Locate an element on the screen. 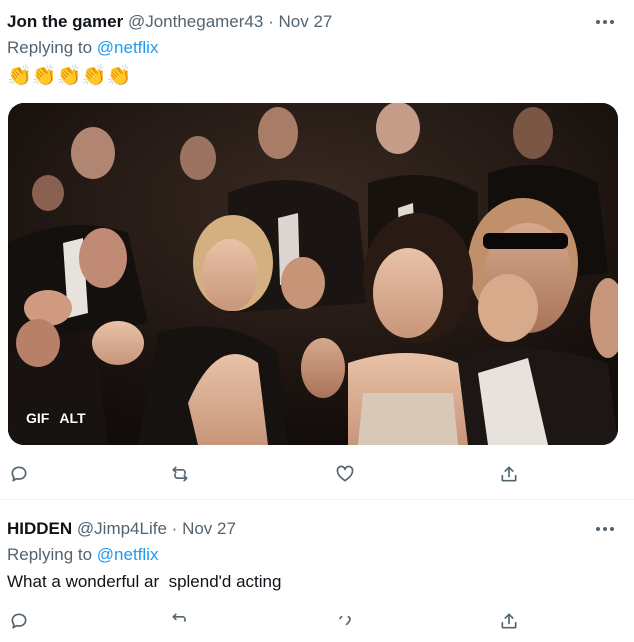  tweet-header: Jon the gamer @Jonthegamer43 · Nov 27 is located at coordinates (169, 22).